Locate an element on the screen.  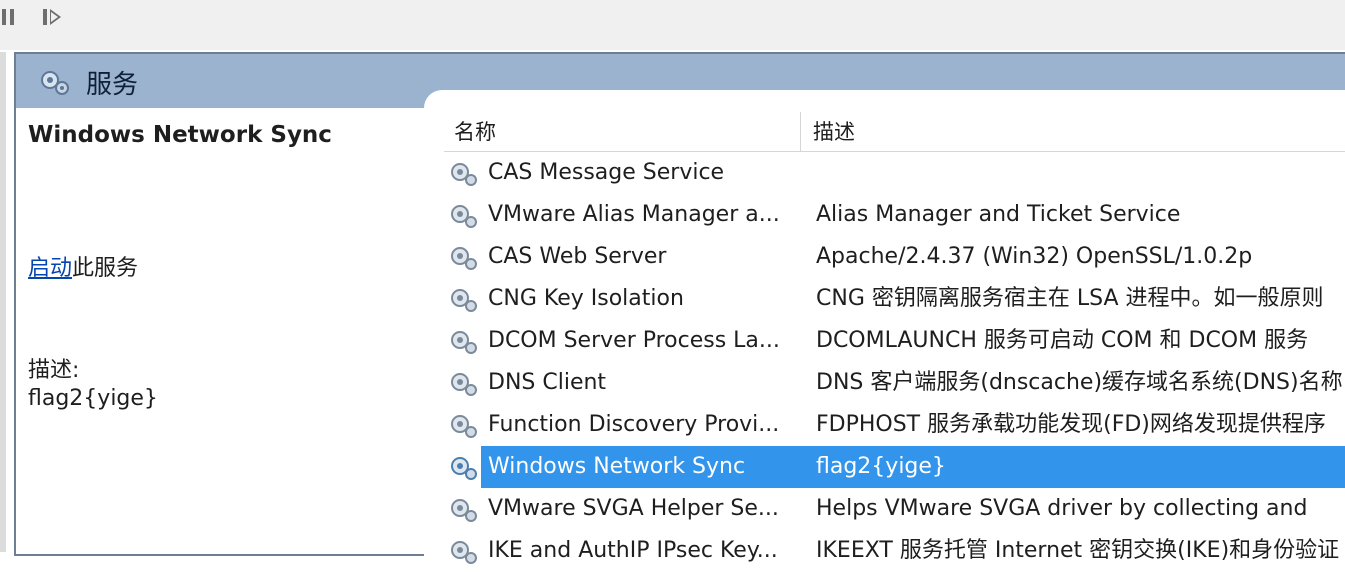
service-description: IKEEXT 服务托管 Internet 密钥交换(IKE)和身份验证 is located at coordinates (1078, 550).